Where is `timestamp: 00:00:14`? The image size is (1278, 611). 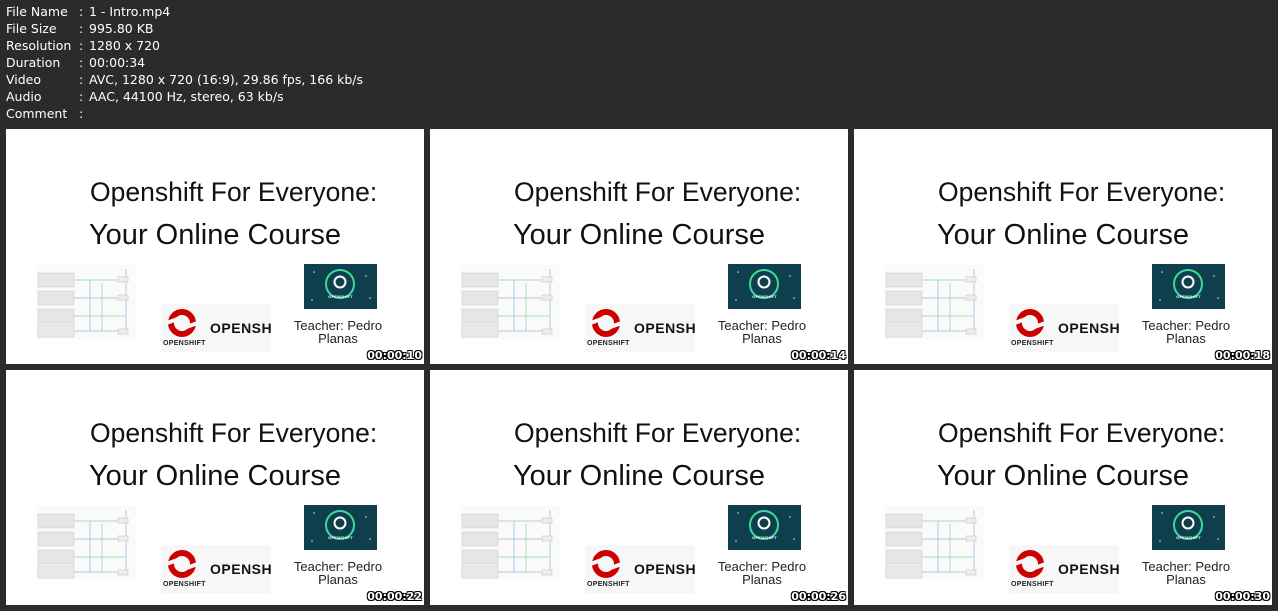 timestamp: 00:00:14 is located at coordinates (818, 355).